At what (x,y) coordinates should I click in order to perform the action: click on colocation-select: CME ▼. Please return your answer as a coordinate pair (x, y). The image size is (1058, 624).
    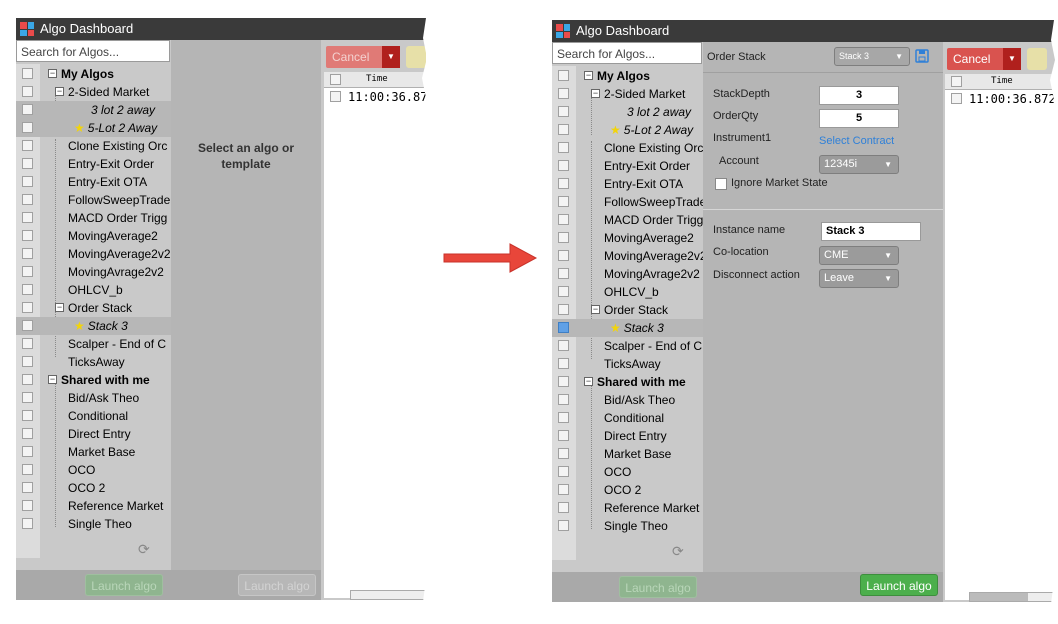
    Looking at the image, I should click on (859, 255).